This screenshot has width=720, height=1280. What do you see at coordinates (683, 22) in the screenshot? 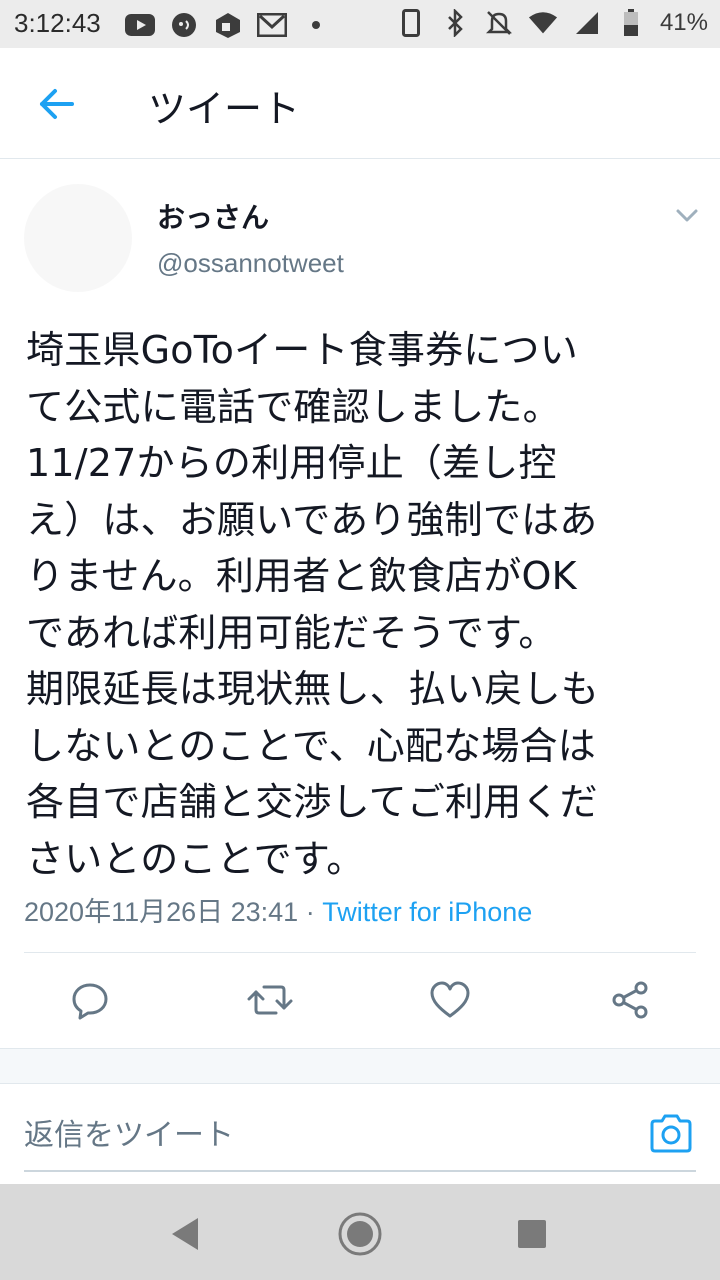
I see `battery-percent: 41%` at bounding box center [683, 22].